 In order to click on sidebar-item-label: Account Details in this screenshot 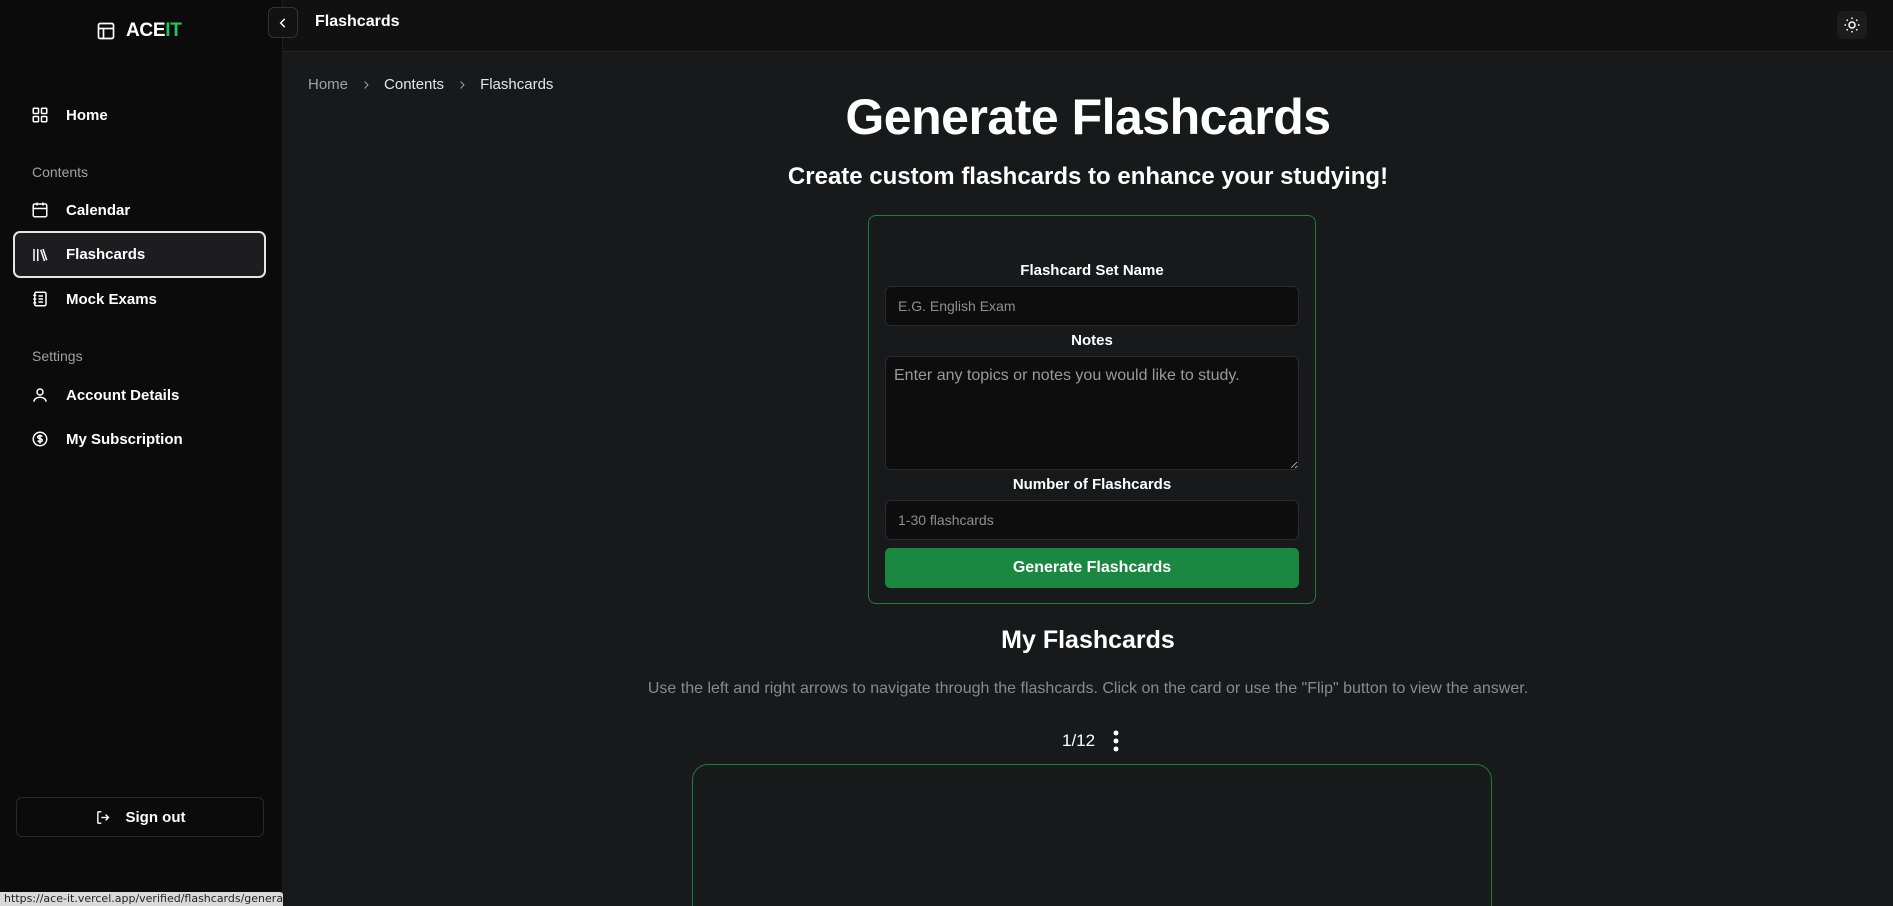, I will do `click(123, 395)`.